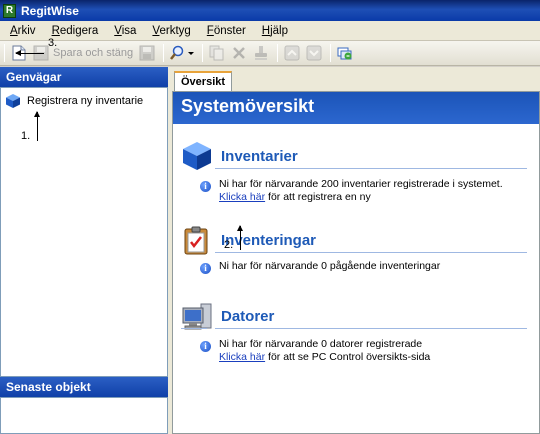 The width and height of the screenshot is (540, 434). What do you see at coordinates (125, 31) in the screenshot?
I see `menu-visa: Visa` at bounding box center [125, 31].